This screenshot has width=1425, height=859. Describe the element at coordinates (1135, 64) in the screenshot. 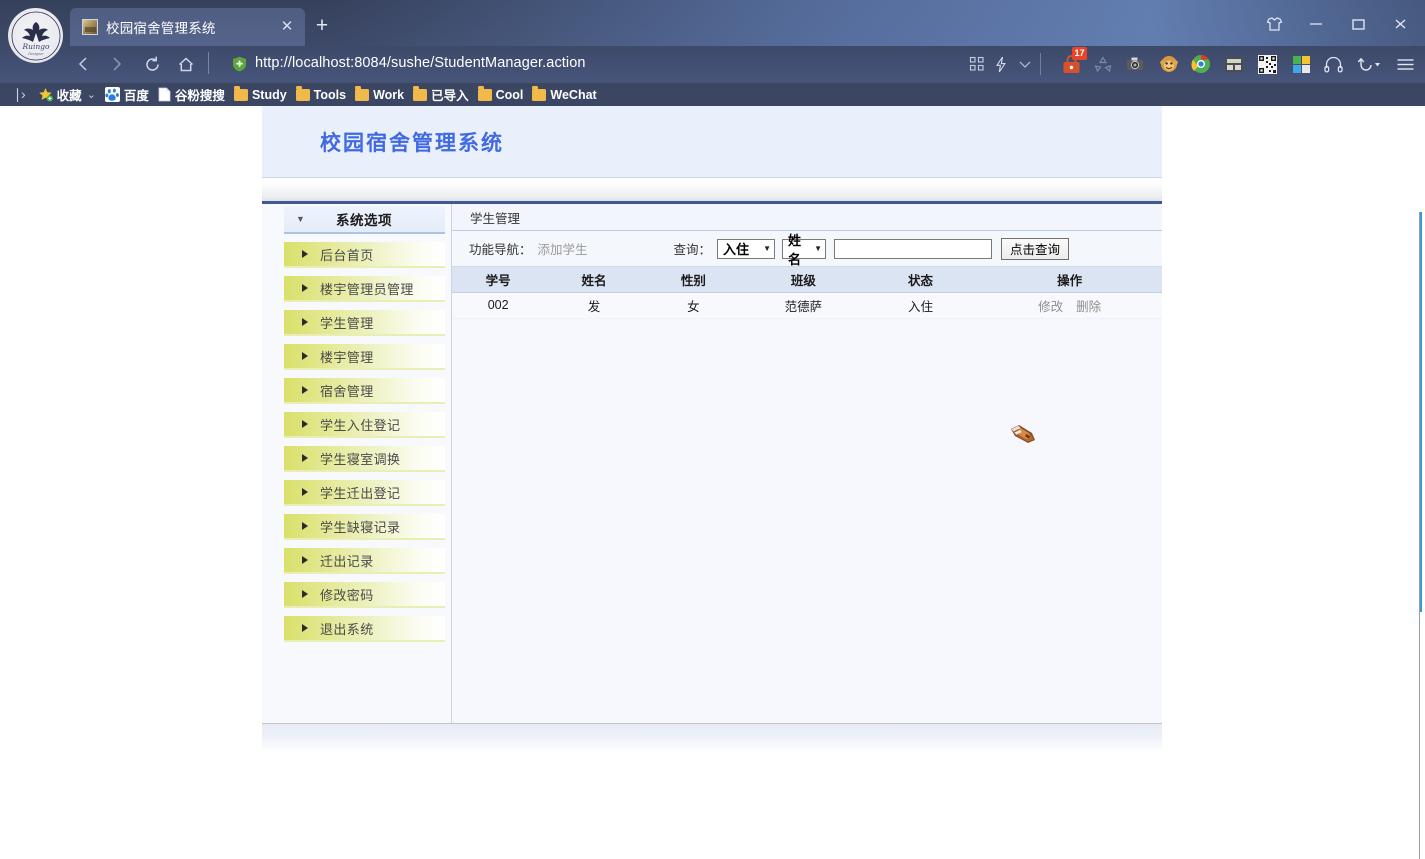

I see `camera-icon` at that location.